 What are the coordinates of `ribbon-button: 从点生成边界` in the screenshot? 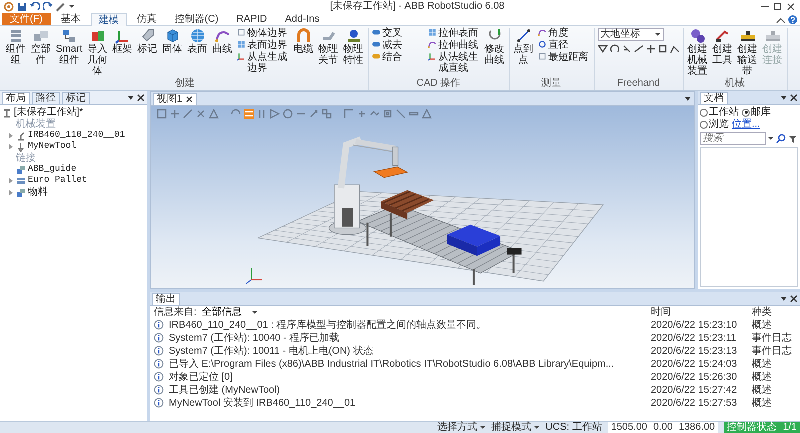 It's located at (263, 63).